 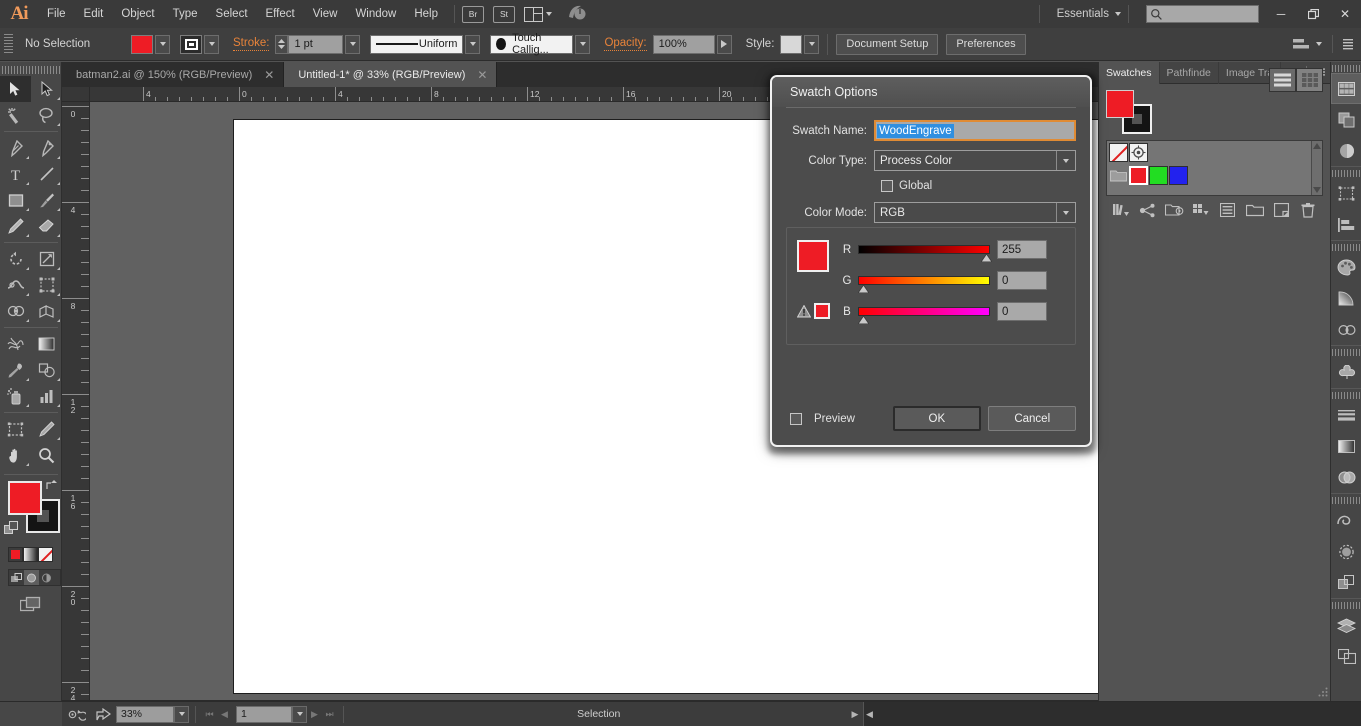 What do you see at coordinates (209, 714) in the screenshot?
I see `first-artboard-button: ⏮` at bounding box center [209, 714].